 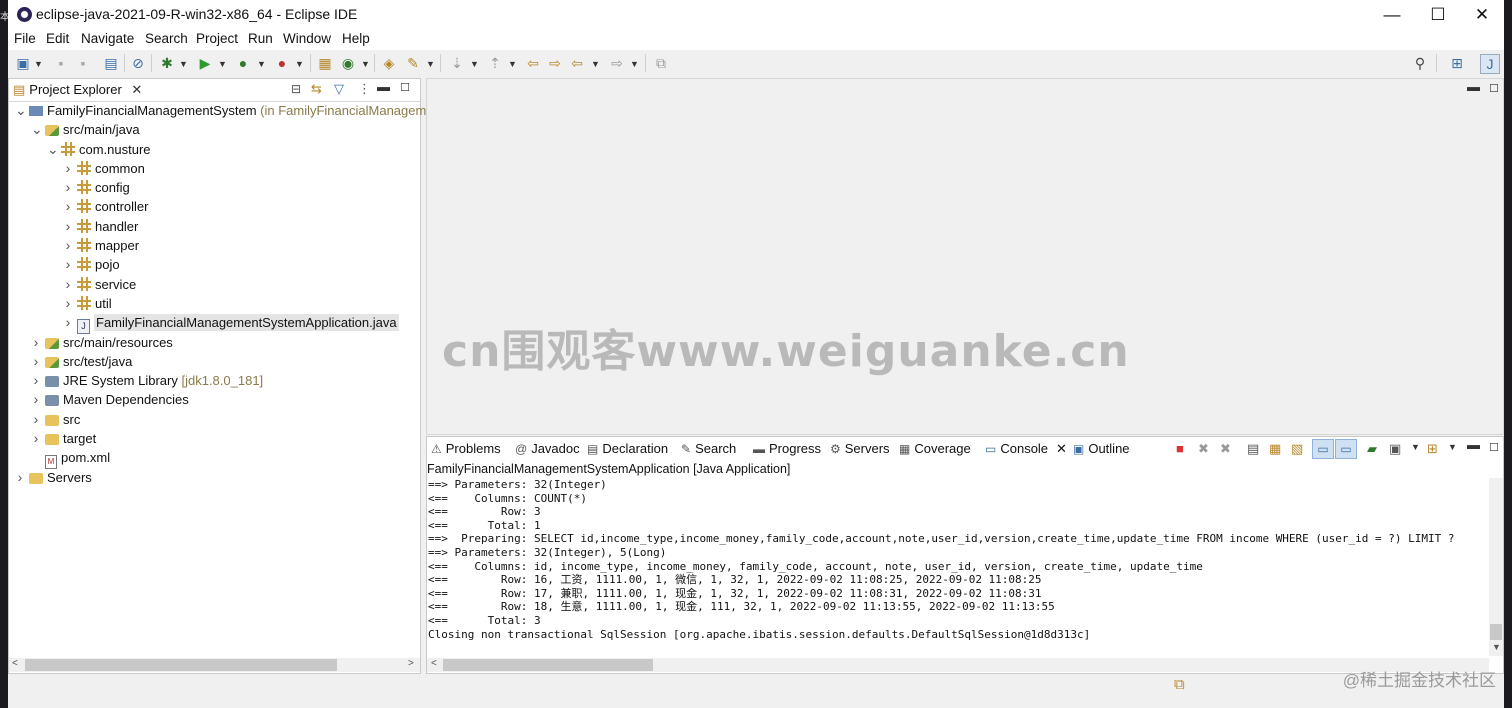 I want to click on tree-item: › target, so click(x=214, y=438).